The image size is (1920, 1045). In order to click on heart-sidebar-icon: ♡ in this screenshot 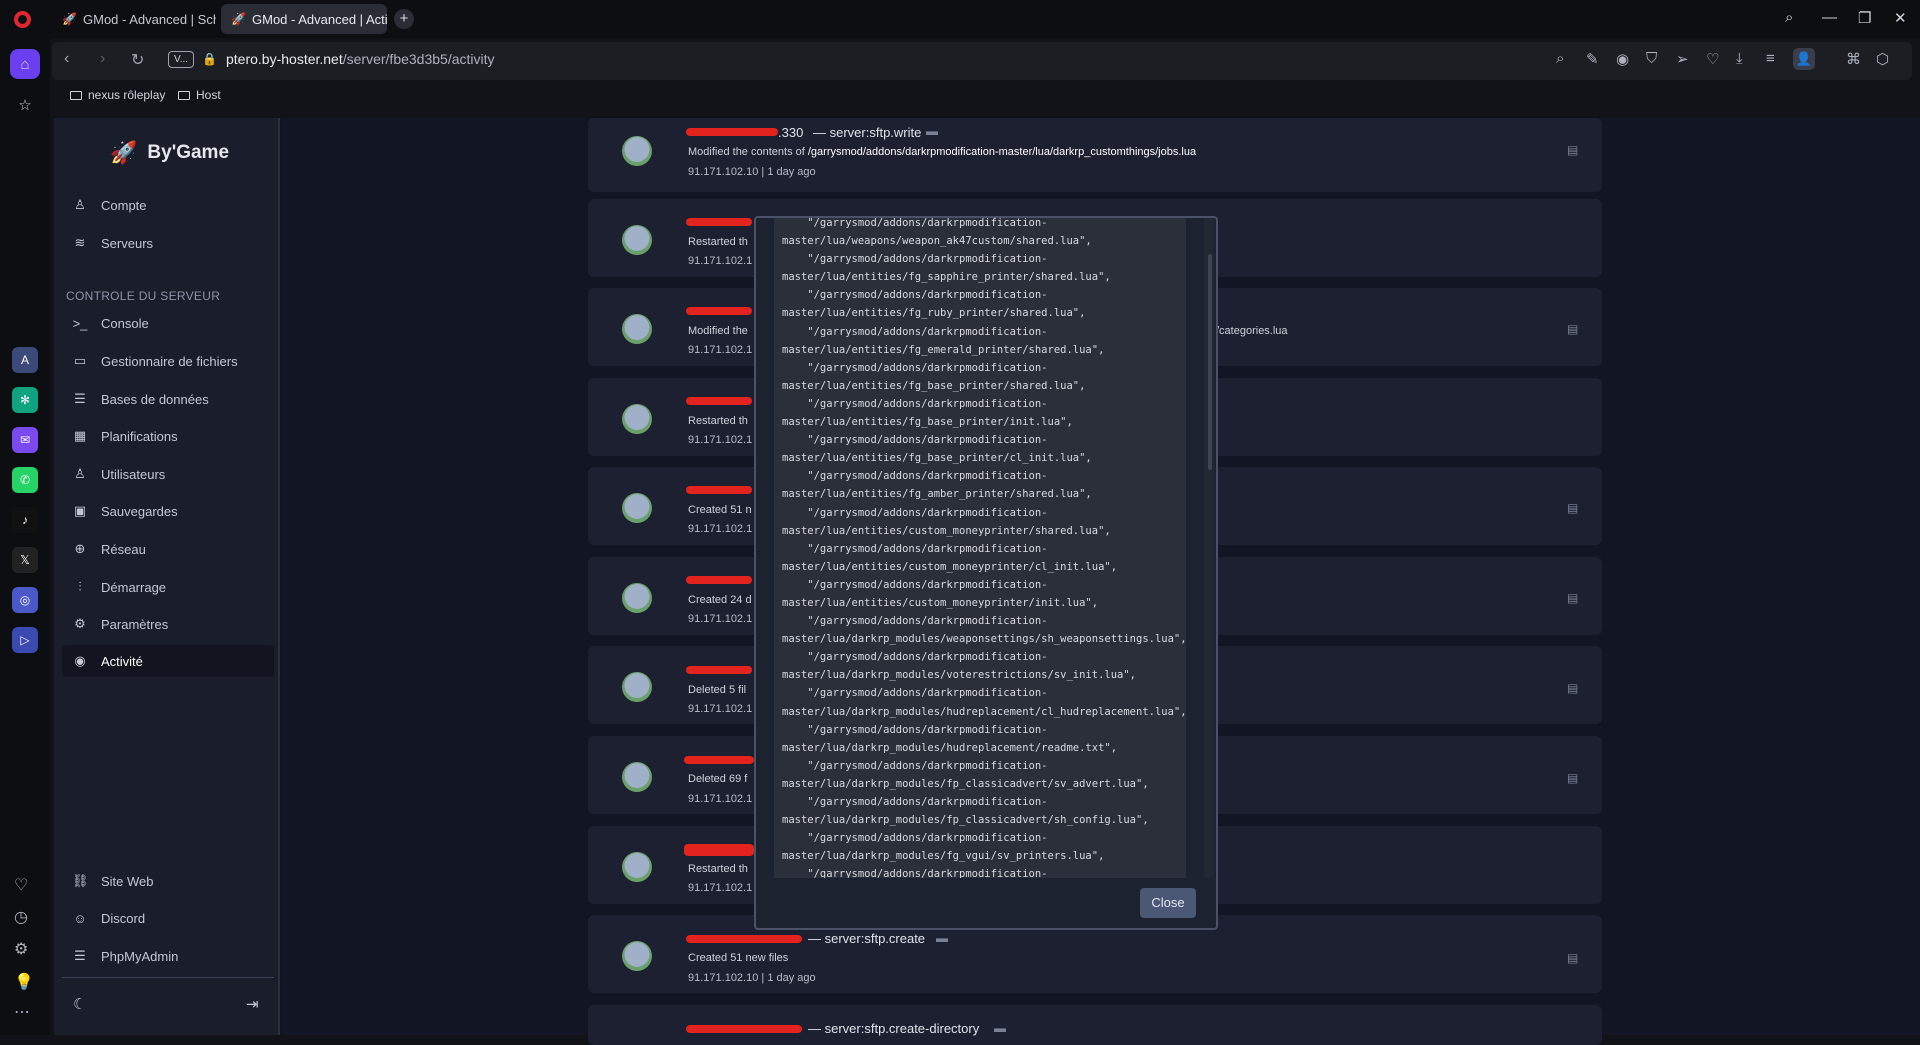, I will do `click(21, 885)`.